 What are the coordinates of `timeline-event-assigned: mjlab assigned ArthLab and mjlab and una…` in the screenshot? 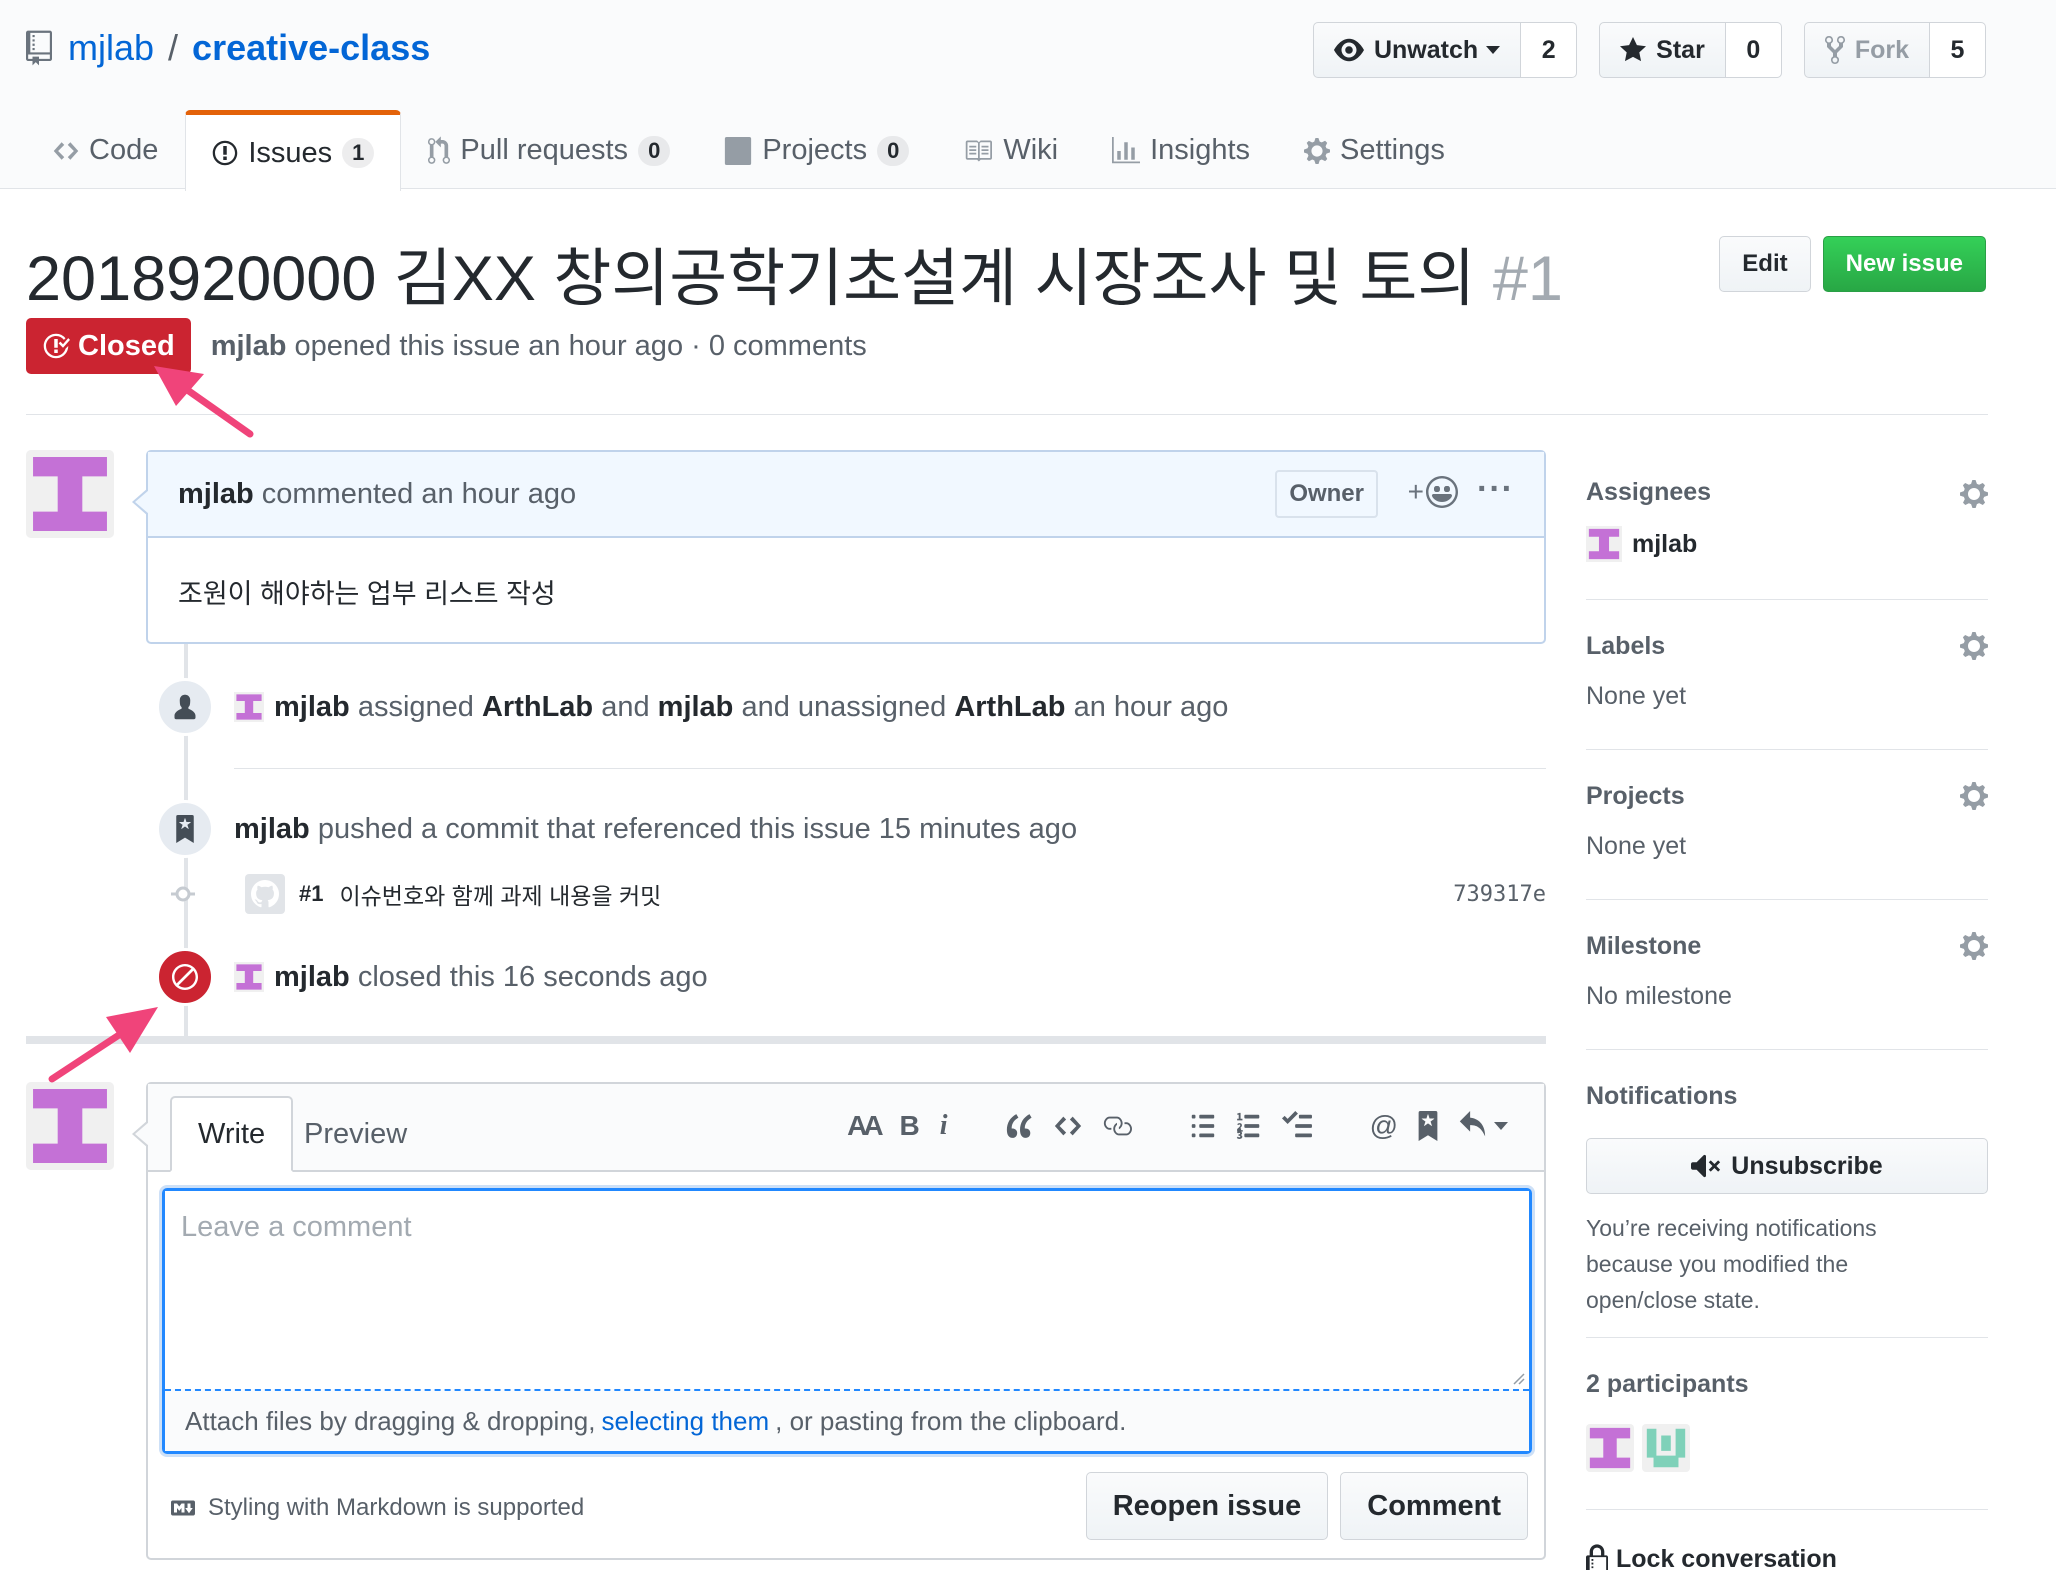 It's located at (692, 707).